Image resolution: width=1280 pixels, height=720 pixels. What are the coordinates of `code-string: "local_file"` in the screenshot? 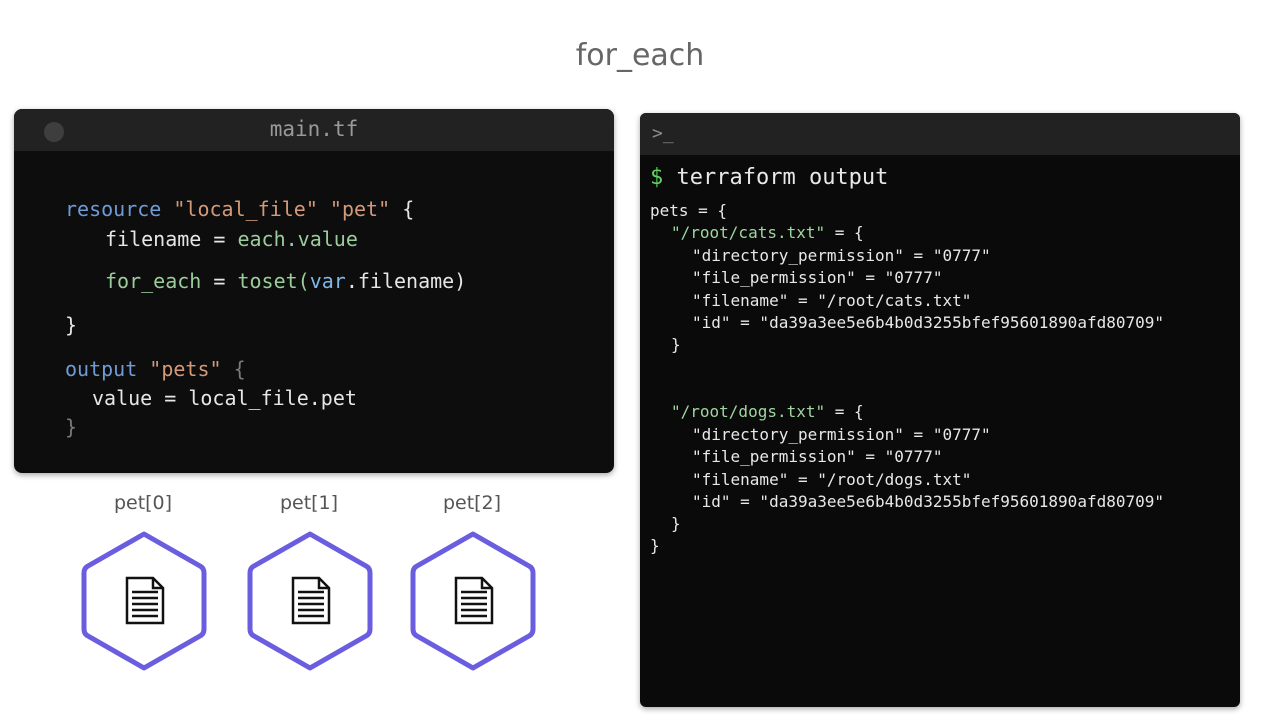 It's located at (245, 209).